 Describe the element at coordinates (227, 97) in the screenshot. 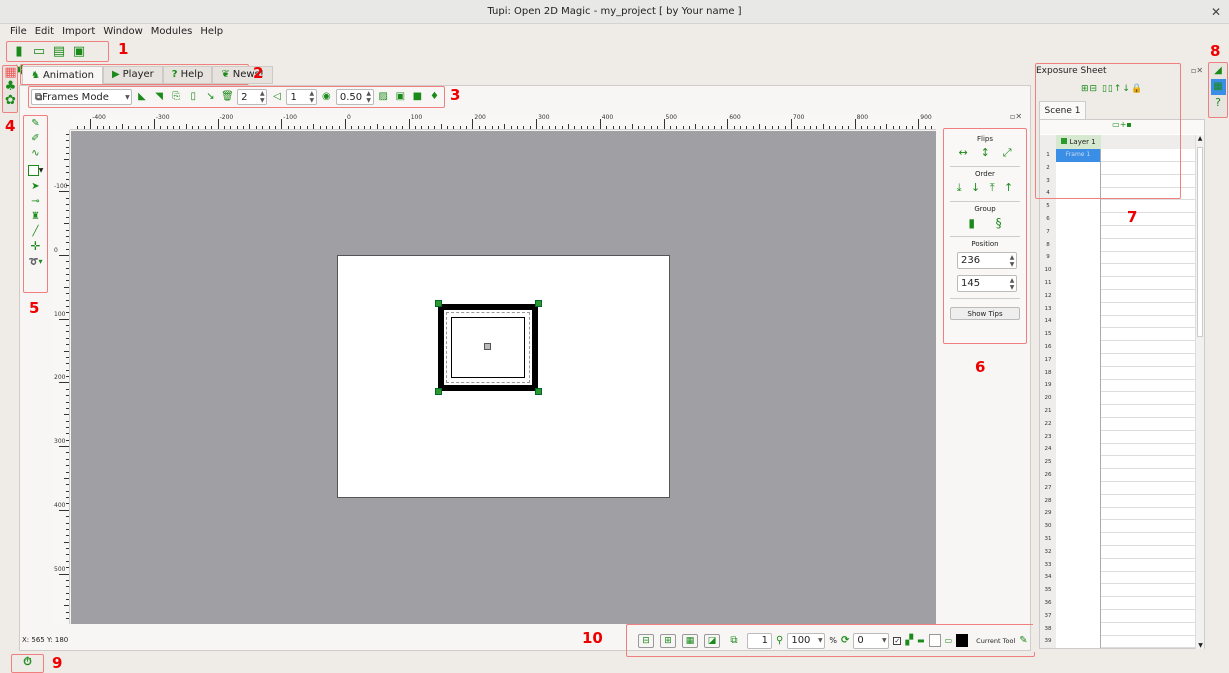

I see `trash-icon: 🗑` at that location.